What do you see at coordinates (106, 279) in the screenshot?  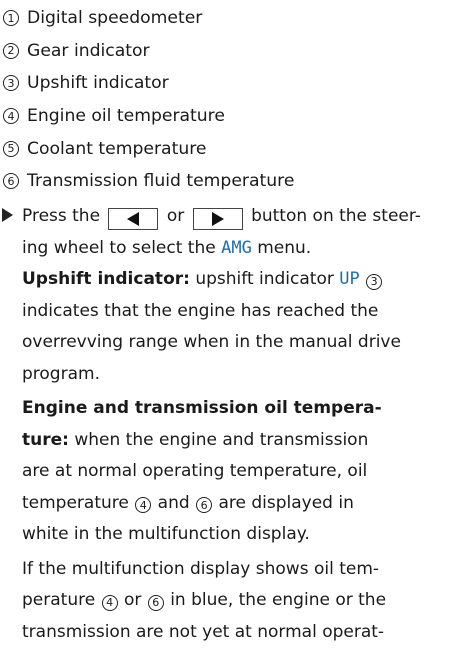 I see `upshift-heading: Upshift indicator:` at bounding box center [106, 279].